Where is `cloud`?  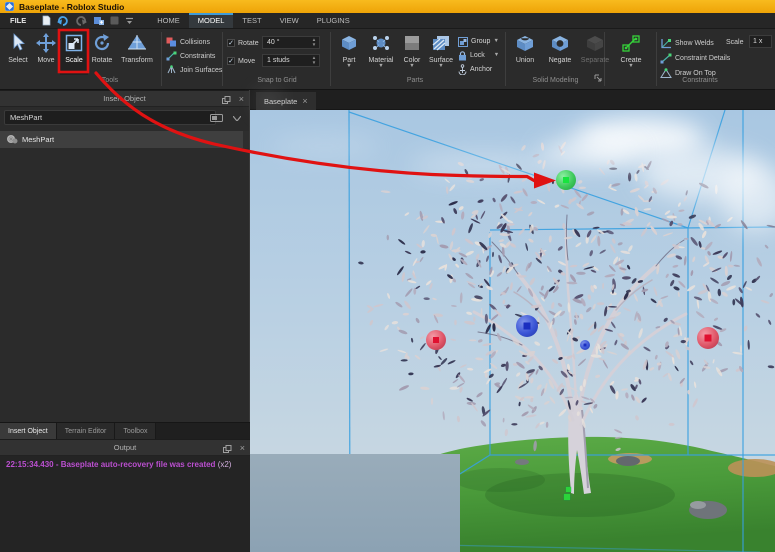
cloud is located at coordinates (325, 146).